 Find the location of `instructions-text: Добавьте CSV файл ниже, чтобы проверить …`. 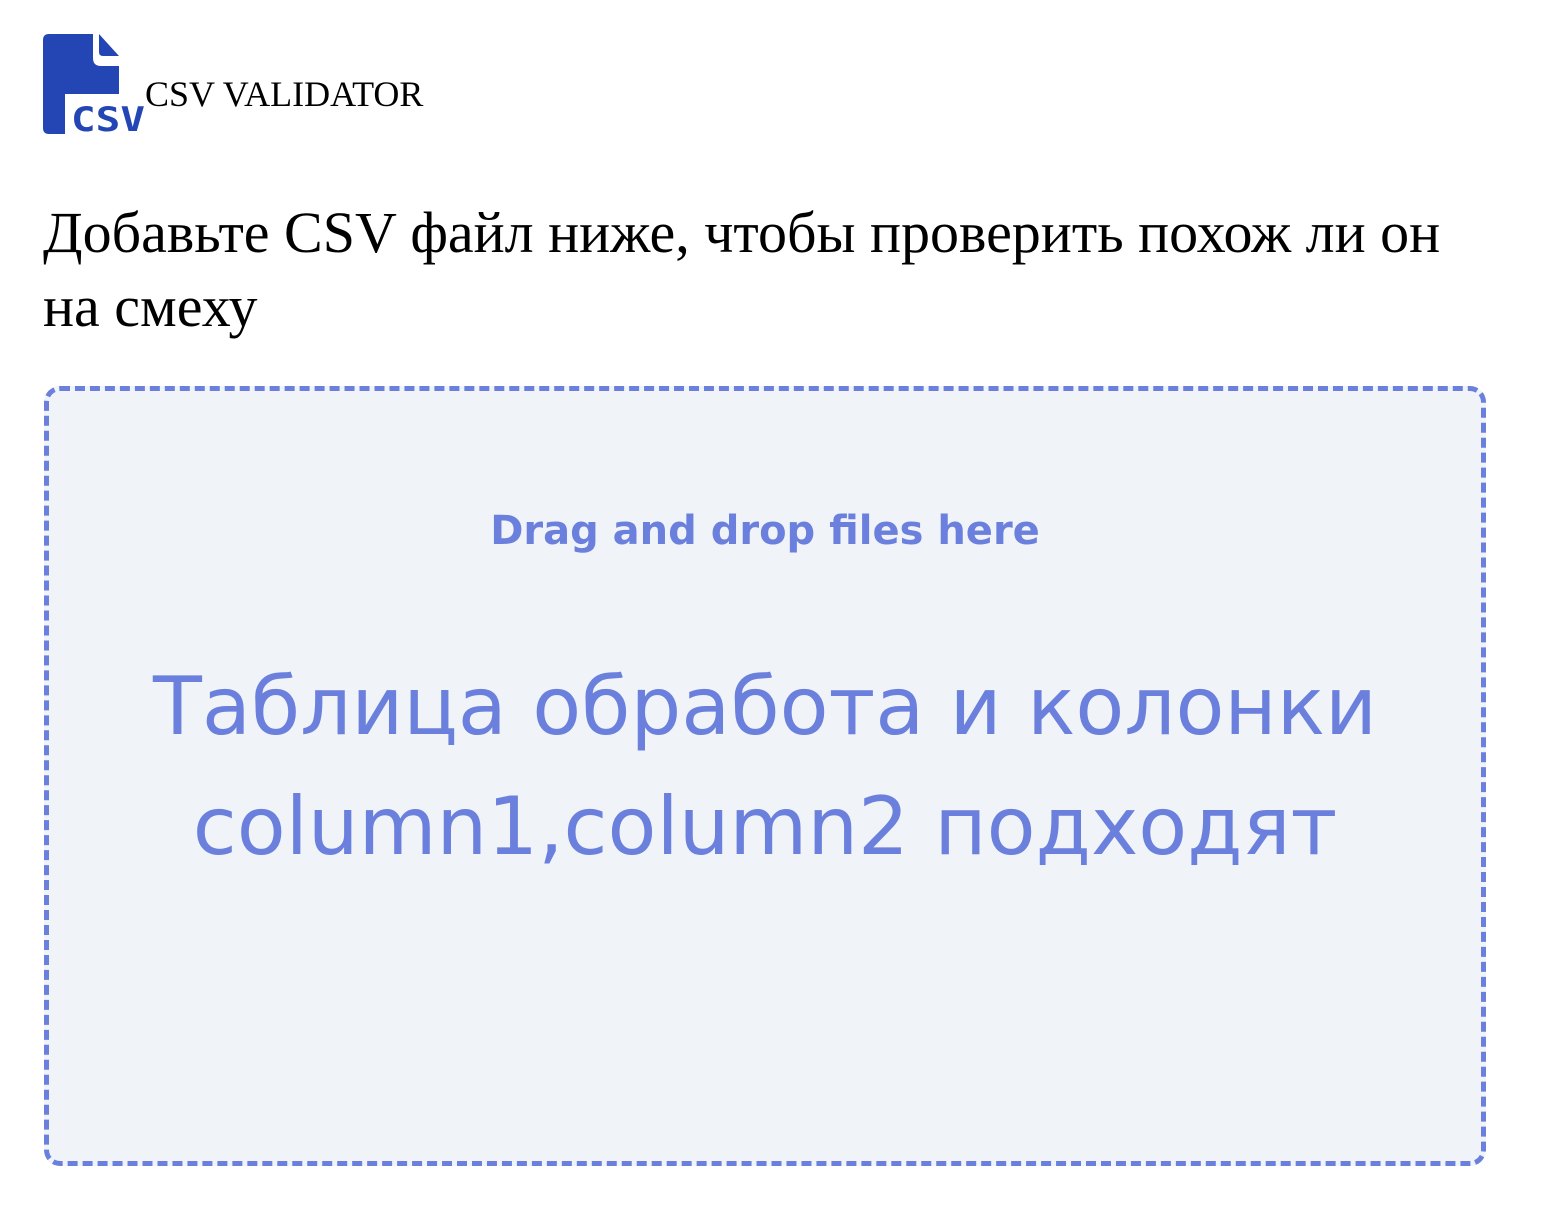

instructions-text: Добавьте CSV файл ниже, чтобы проверить … is located at coordinates (742, 269).